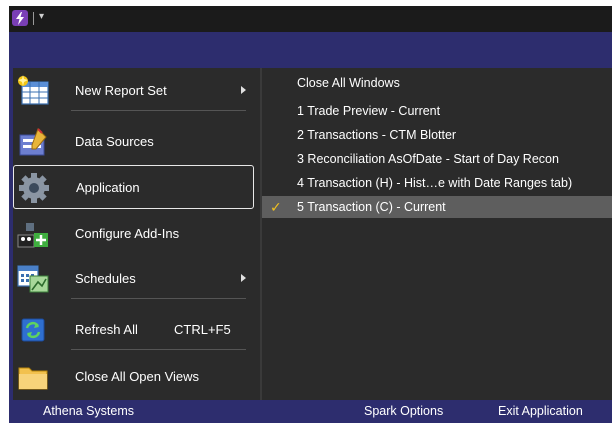 The height and width of the screenshot is (423, 612). I want to click on menu-item-label: Configure Add-Ins, so click(127, 233).